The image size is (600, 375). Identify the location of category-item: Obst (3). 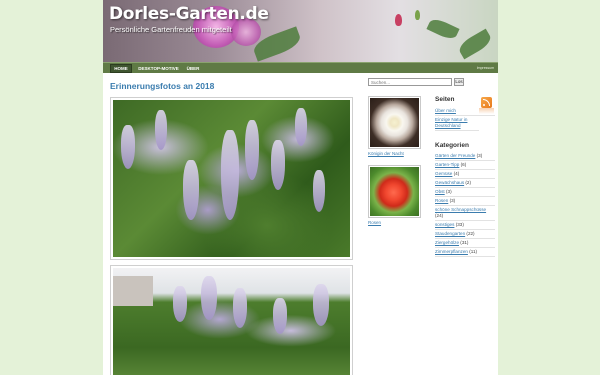
(465, 192).